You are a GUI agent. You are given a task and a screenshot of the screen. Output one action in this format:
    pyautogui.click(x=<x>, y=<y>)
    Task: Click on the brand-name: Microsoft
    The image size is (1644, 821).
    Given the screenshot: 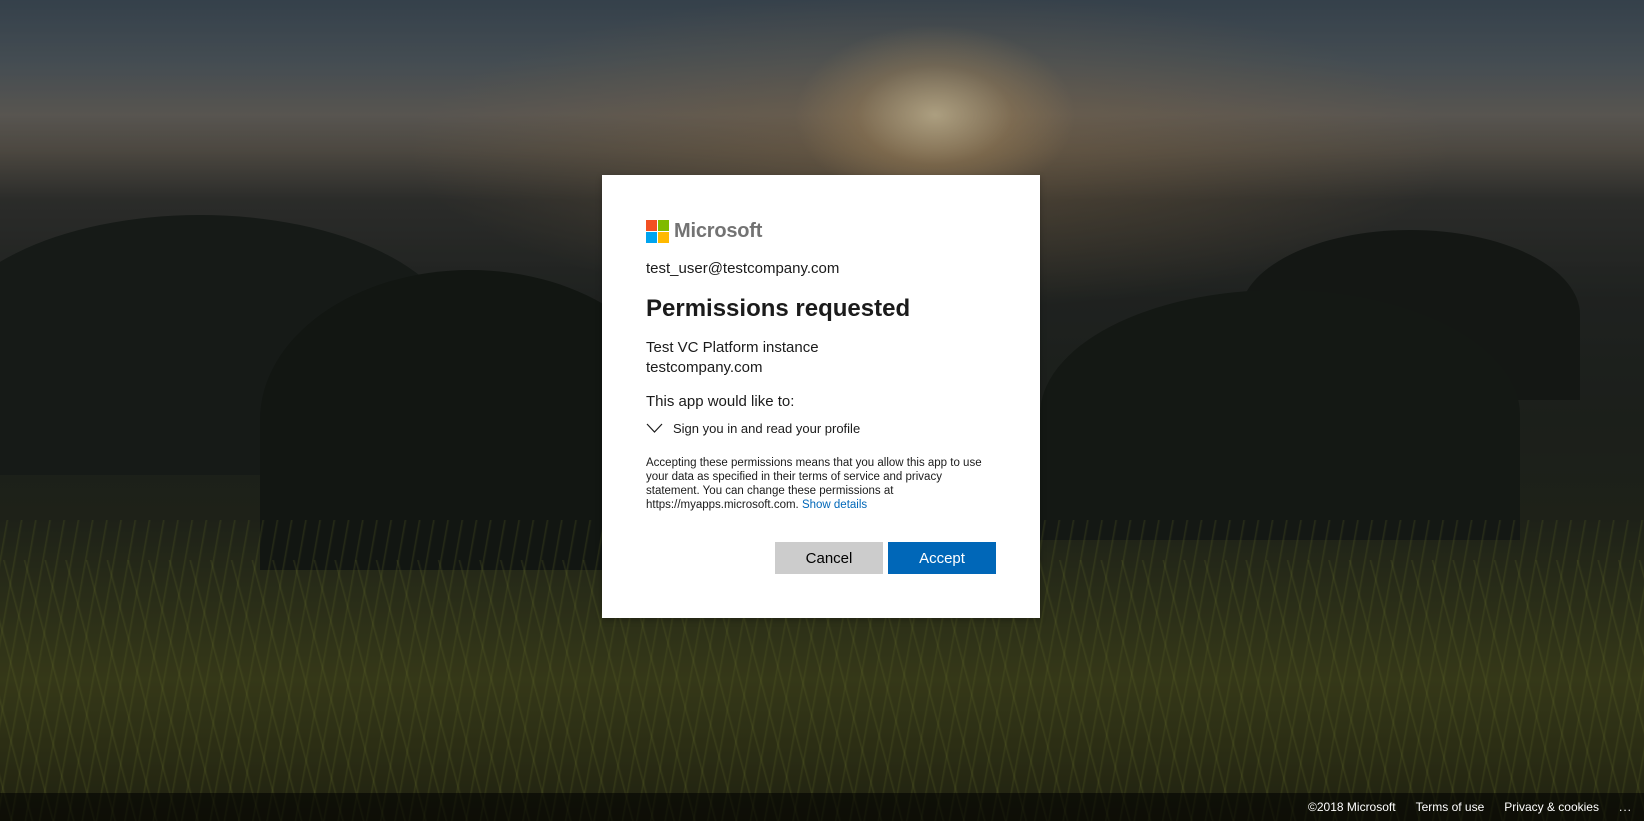 What is the action you would take?
    pyautogui.click(x=718, y=230)
    